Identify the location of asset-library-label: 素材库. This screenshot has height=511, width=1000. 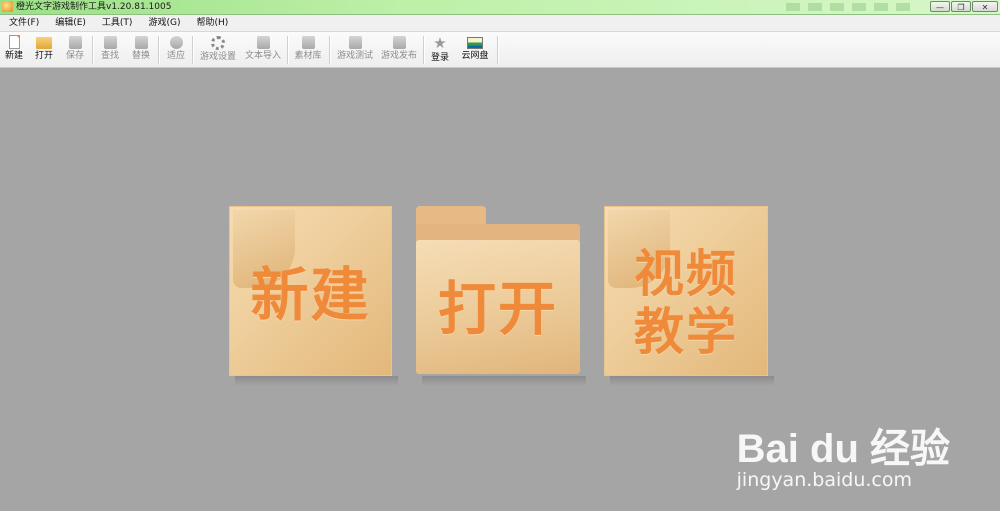
(308, 56).